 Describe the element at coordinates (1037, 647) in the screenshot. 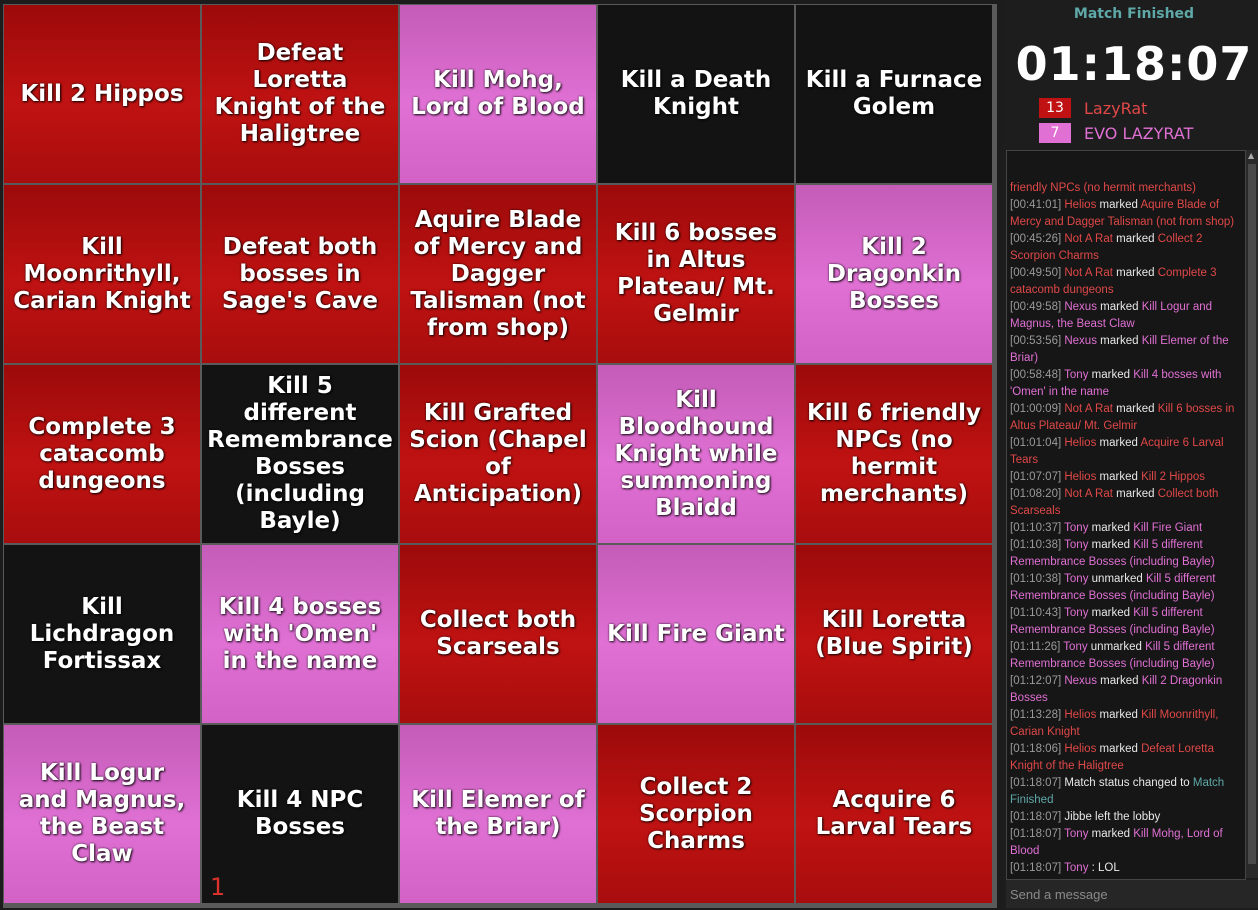

I see `chat-segment: [01:11:26]` at that location.